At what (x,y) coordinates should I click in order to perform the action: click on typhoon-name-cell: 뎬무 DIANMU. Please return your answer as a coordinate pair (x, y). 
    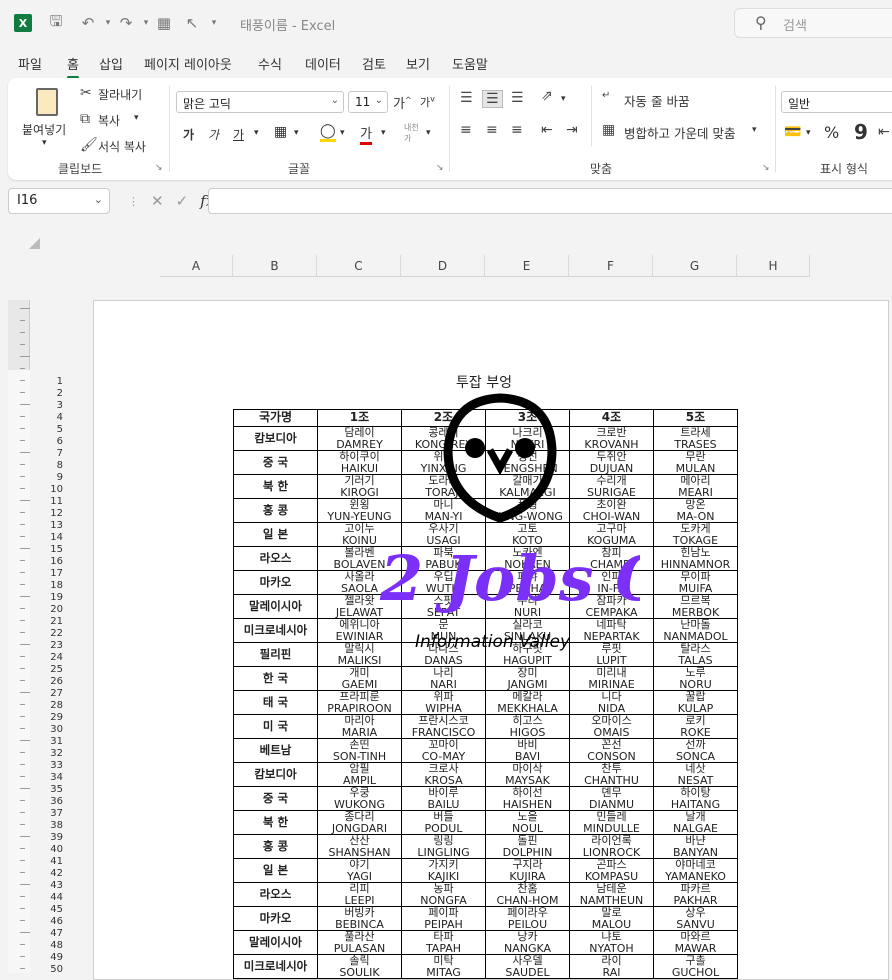
    Looking at the image, I should click on (611, 798).